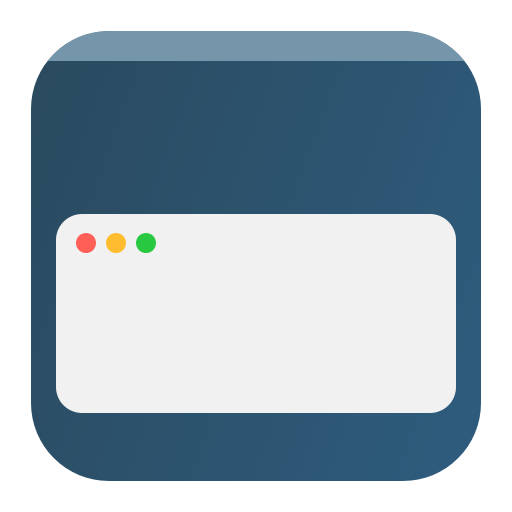  I want to click on window-controls, so click(116, 243).